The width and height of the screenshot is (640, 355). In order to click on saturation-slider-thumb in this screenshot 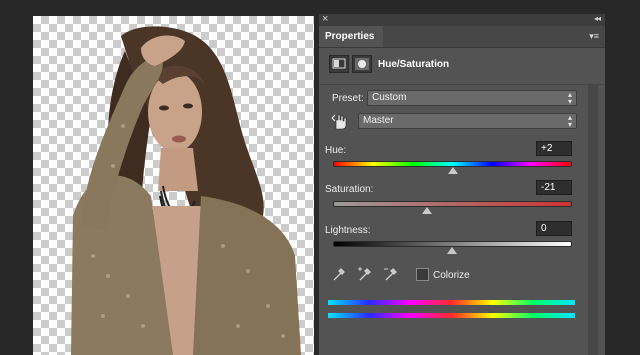, I will do `click(426, 210)`.